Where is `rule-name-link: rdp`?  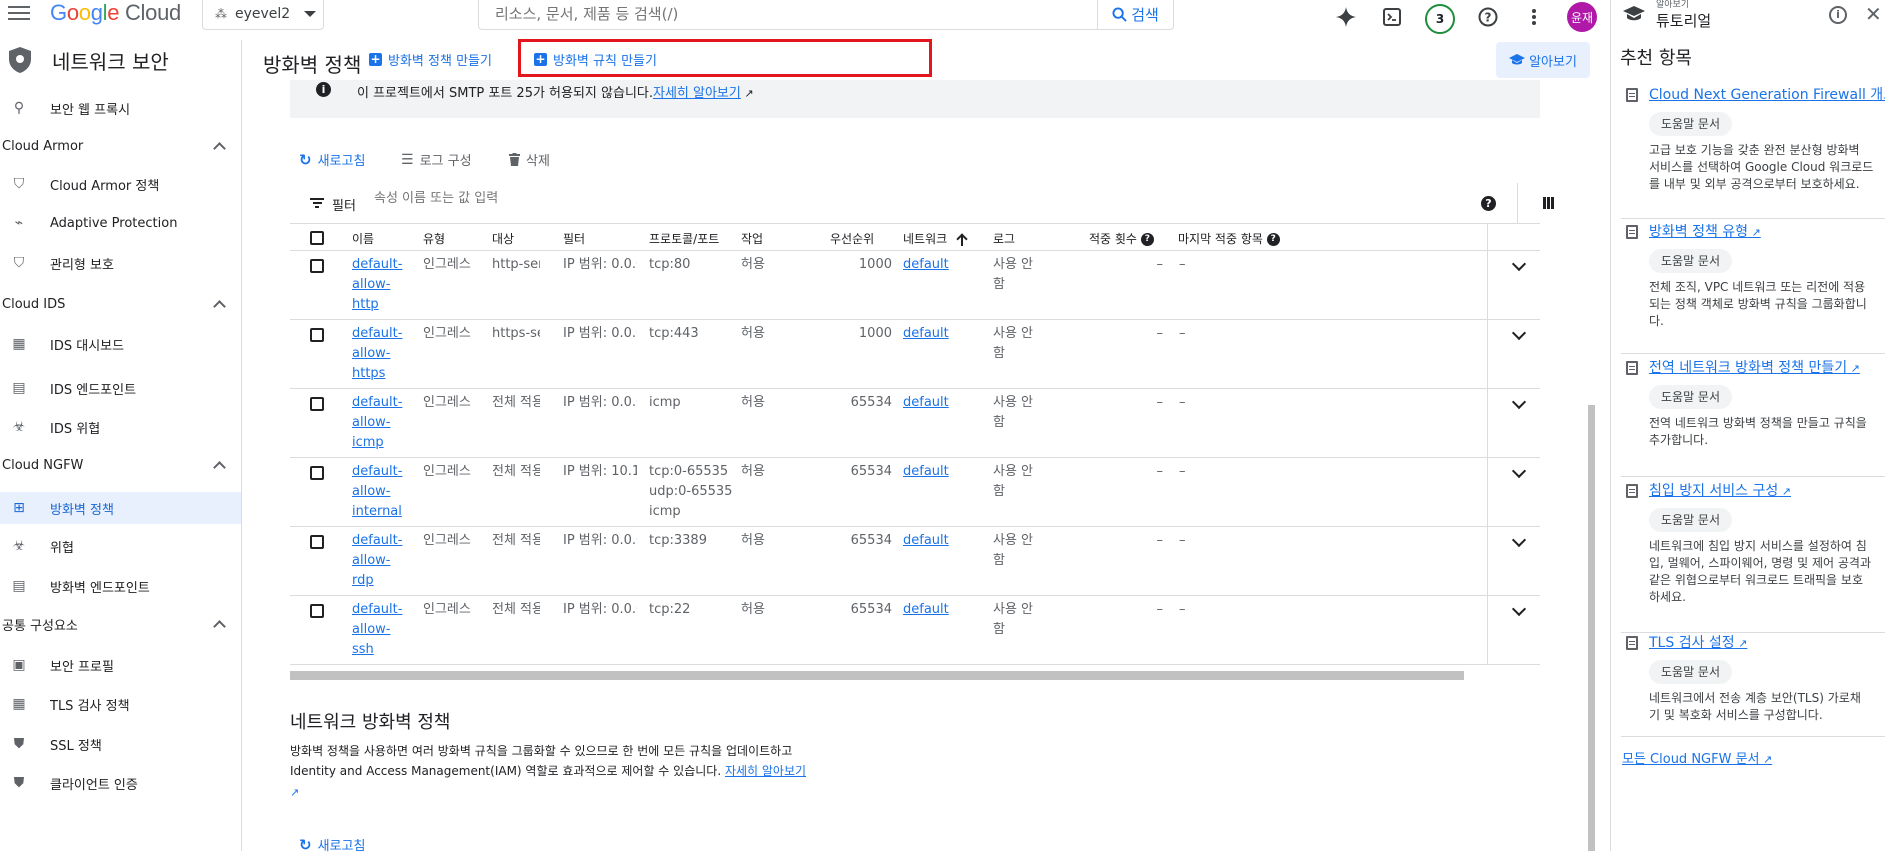
rule-name-link: rdp is located at coordinates (377, 581).